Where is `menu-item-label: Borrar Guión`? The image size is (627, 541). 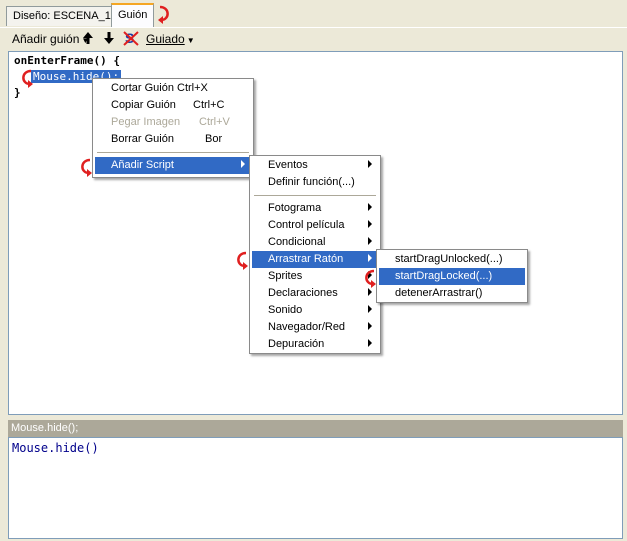
menu-item-label: Borrar Guión is located at coordinates (142, 139).